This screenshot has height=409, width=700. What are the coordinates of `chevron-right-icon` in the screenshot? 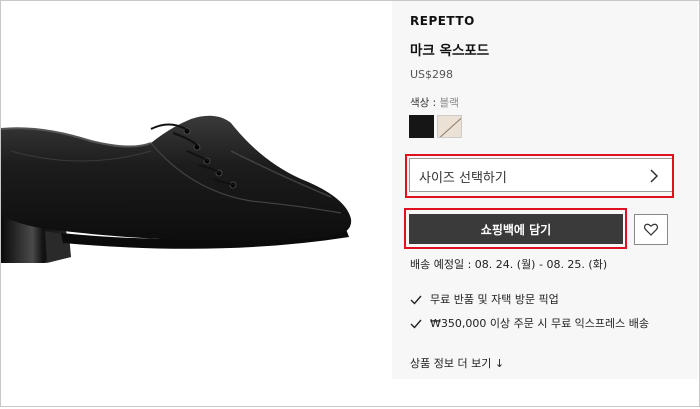 It's located at (654, 176).